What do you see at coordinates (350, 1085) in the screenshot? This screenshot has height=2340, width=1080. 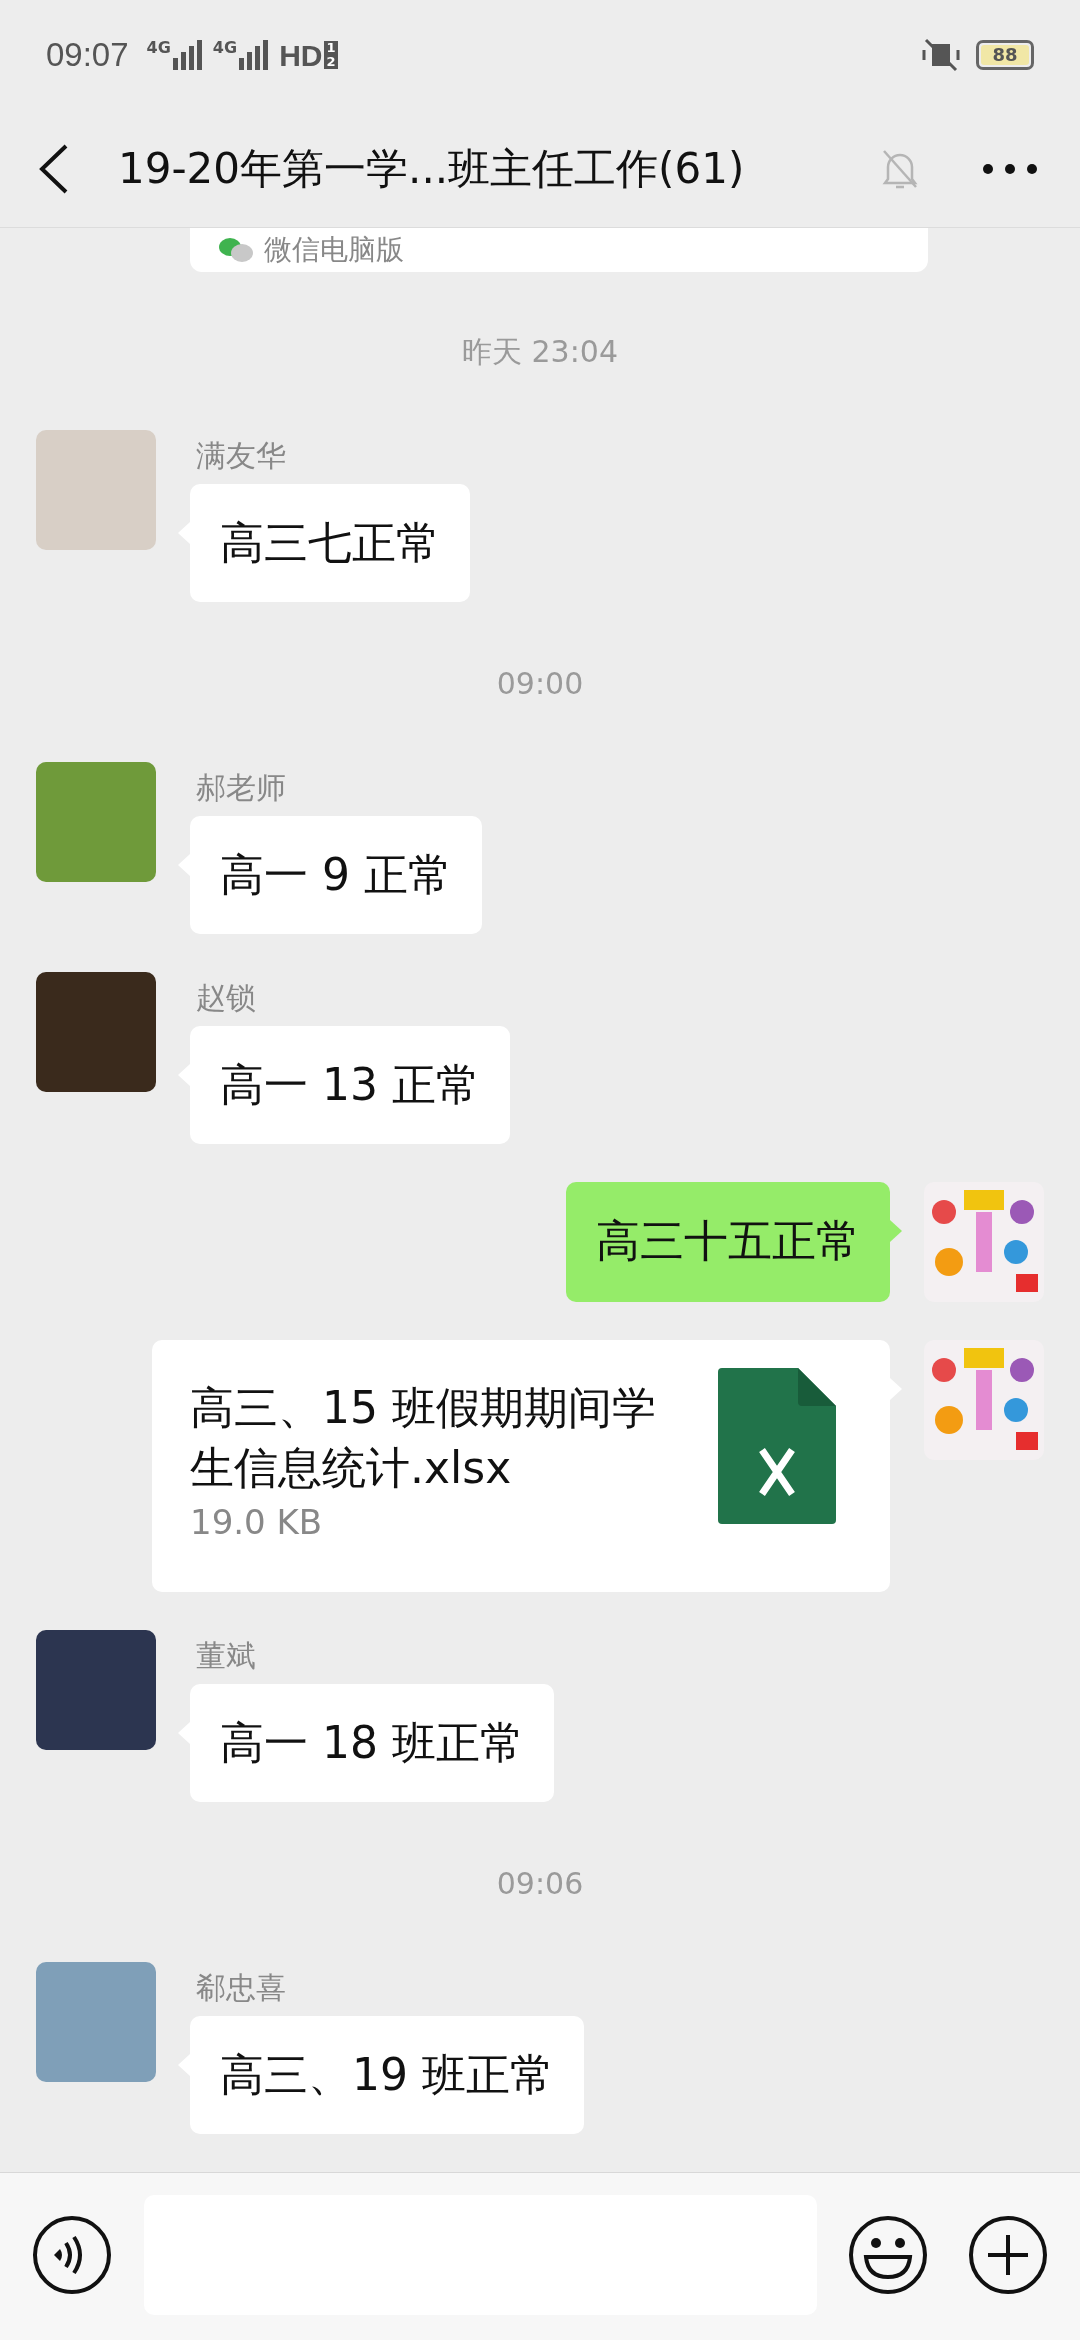 I see `message-bubble: 高一 13 正常` at bounding box center [350, 1085].